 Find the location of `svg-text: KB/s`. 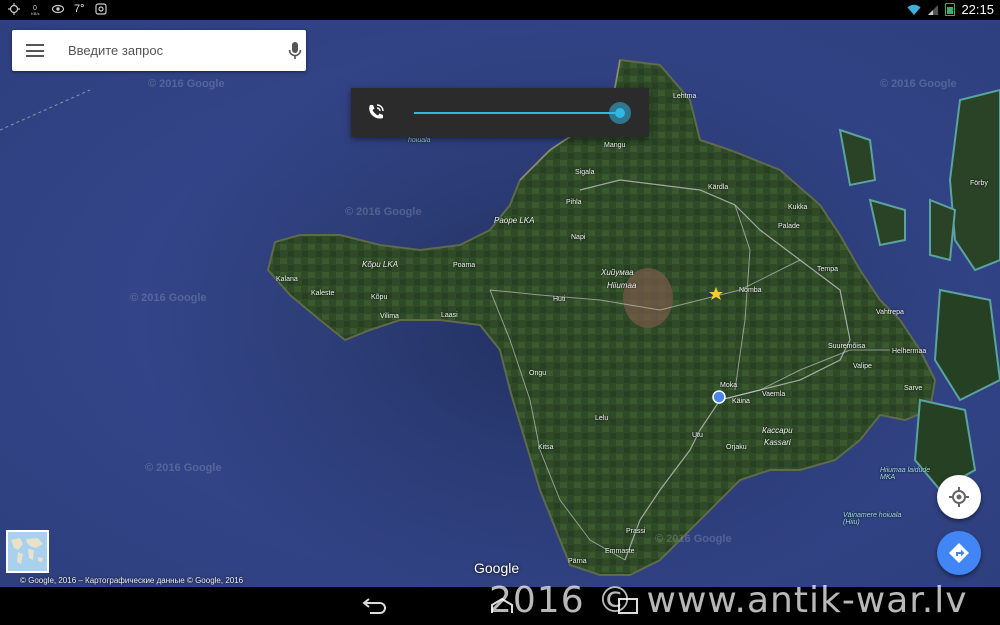

svg-text: KB/s is located at coordinates (35, 13).